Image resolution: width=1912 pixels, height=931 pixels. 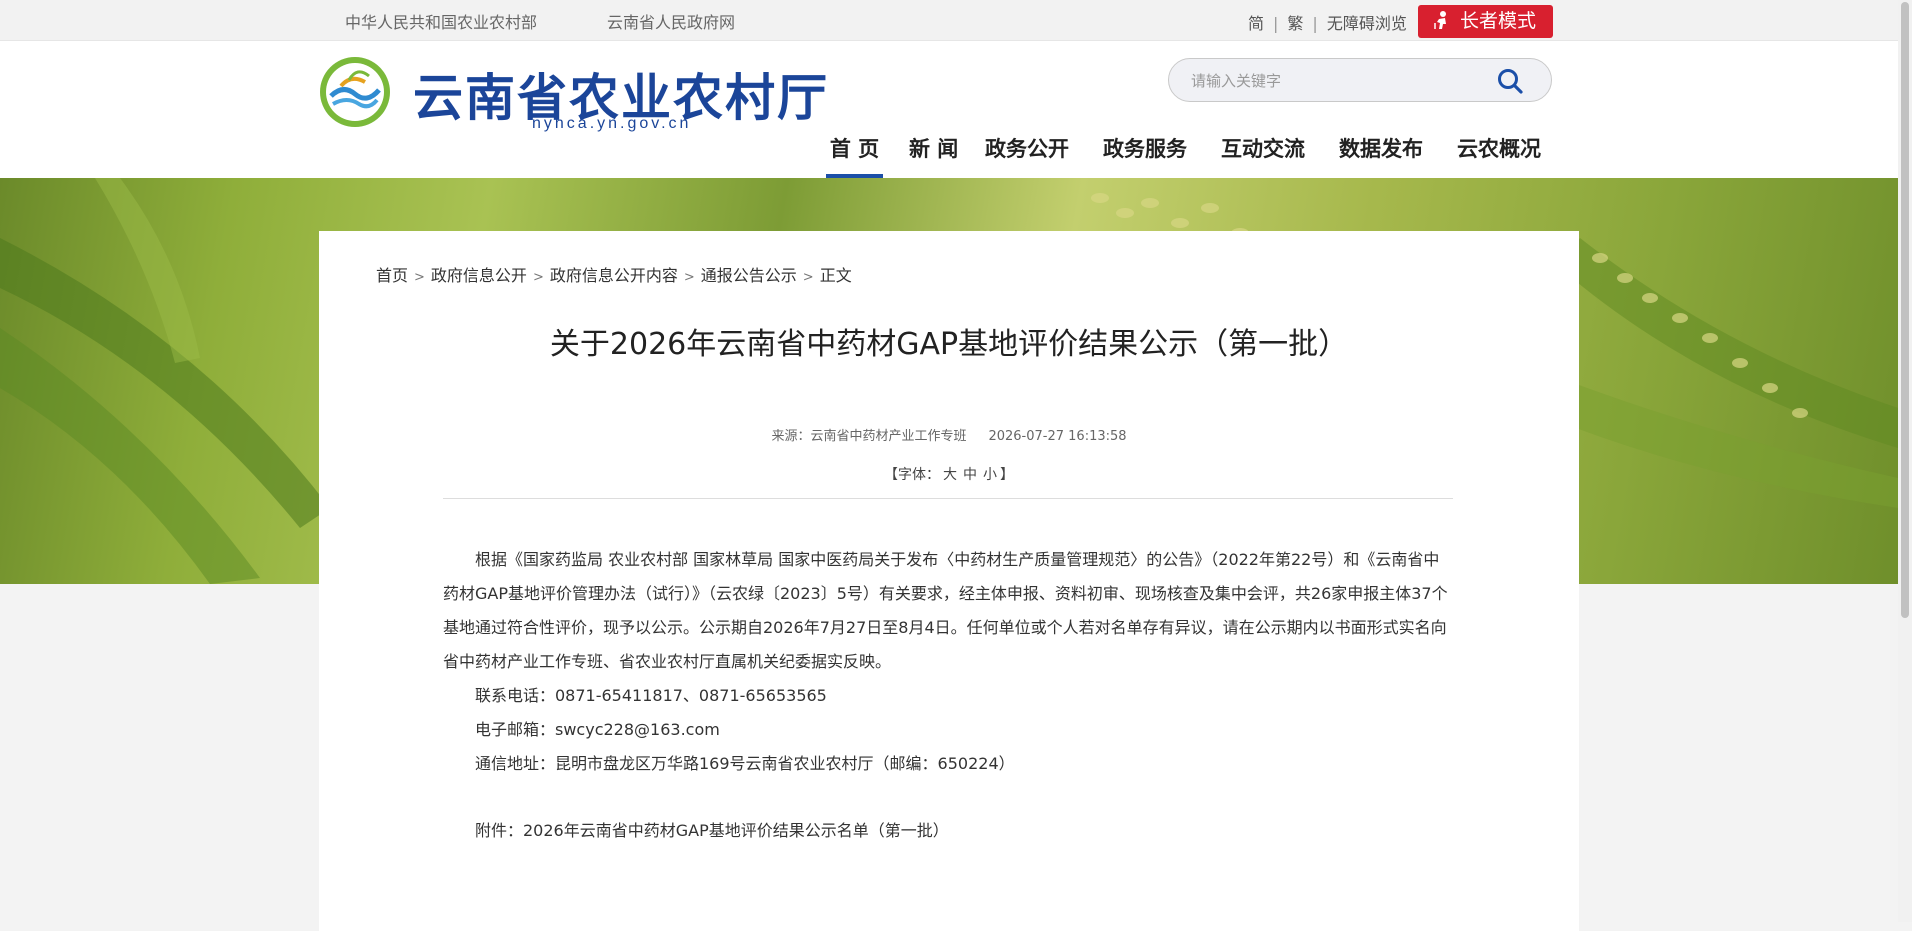 What do you see at coordinates (1498, 21) in the screenshot?
I see `elder-mode-label: 长者模式` at bounding box center [1498, 21].